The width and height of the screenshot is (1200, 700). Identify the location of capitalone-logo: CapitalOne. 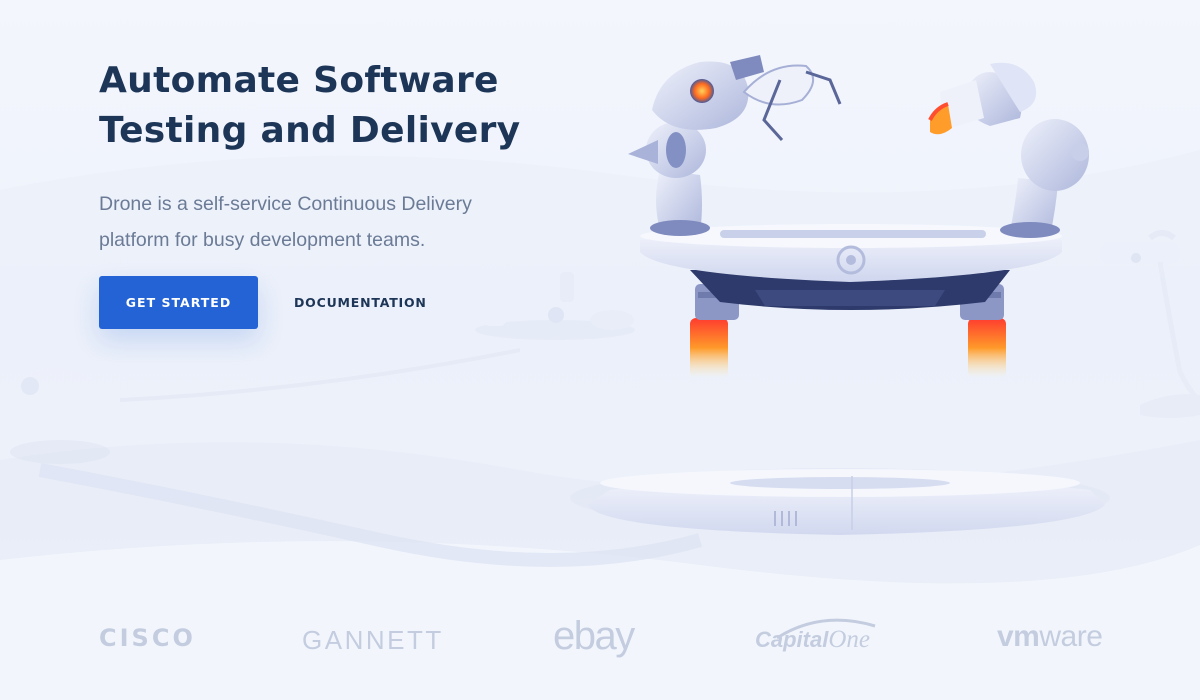
(815, 636).